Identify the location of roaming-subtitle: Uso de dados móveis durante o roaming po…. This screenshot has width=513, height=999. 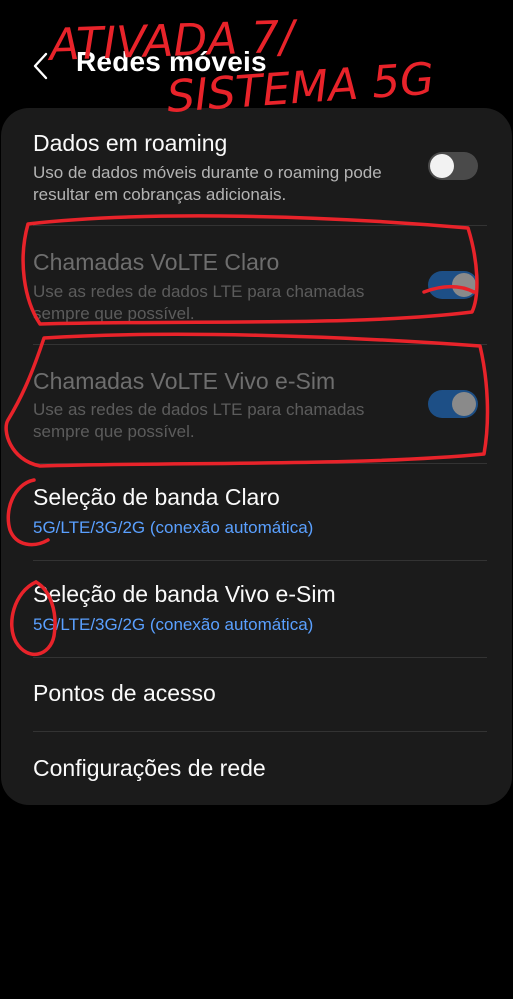
(207, 183).